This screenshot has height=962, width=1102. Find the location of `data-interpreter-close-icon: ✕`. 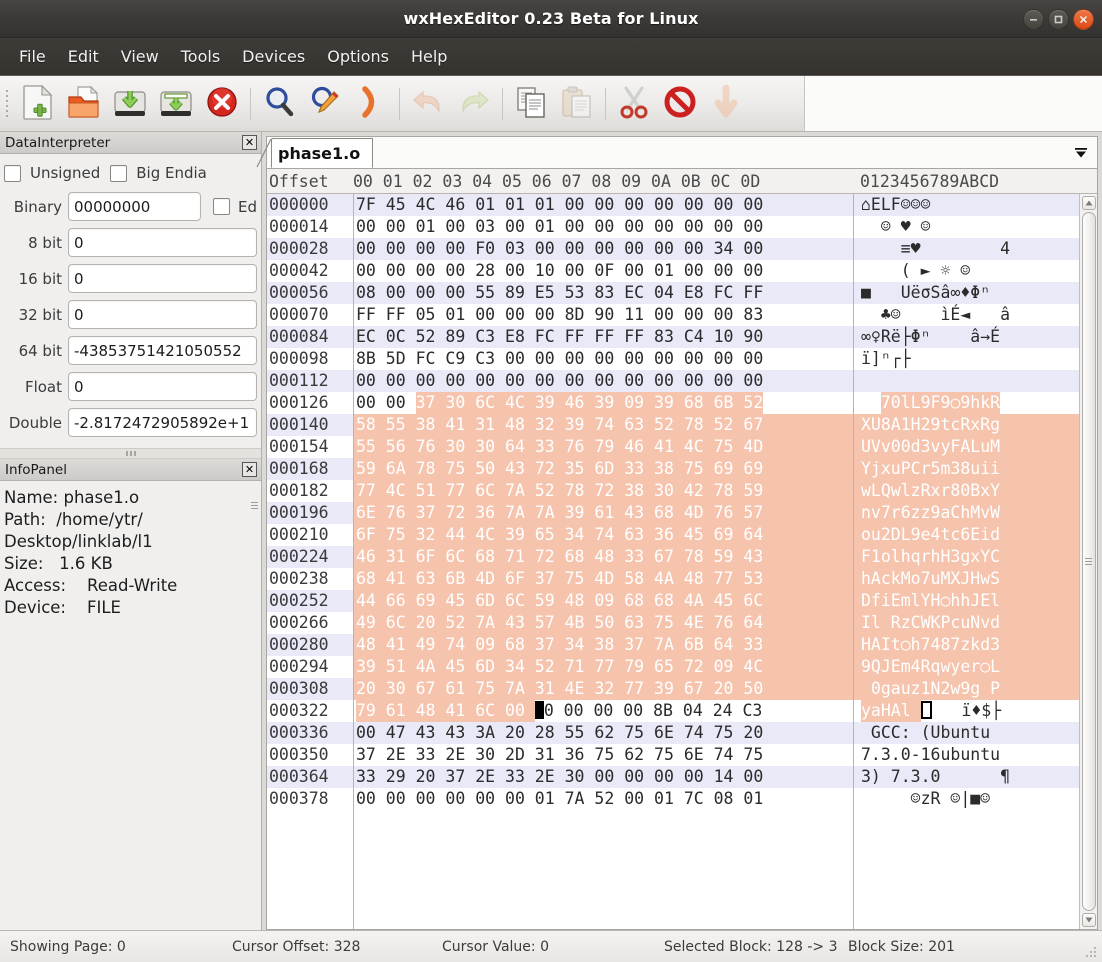

data-interpreter-close-icon: ✕ is located at coordinates (249, 142).